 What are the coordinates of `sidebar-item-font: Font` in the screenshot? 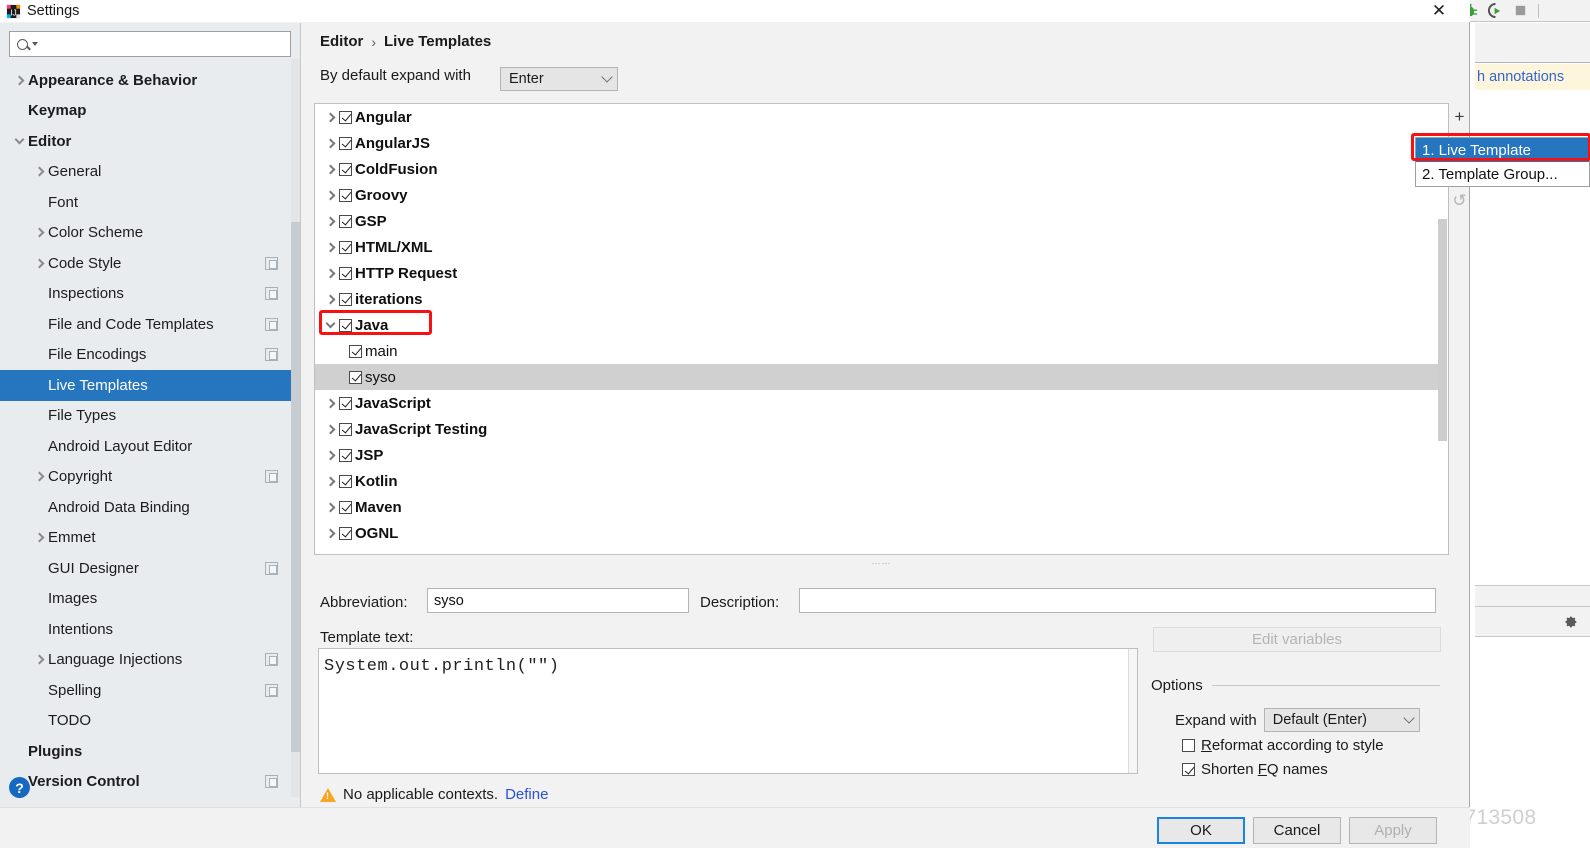 It's located at (150, 202).